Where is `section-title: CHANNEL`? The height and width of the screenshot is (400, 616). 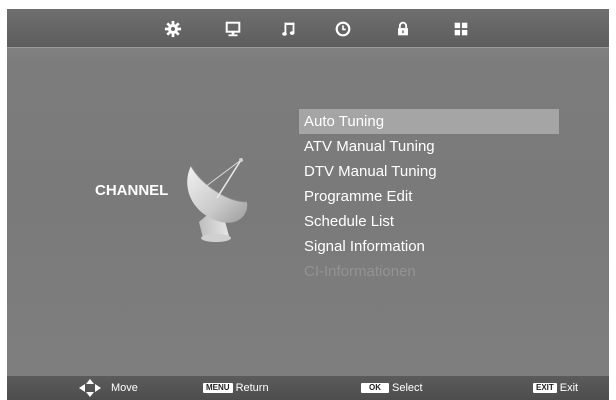 section-title: CHANNEL is located at coordinates (132, 190).